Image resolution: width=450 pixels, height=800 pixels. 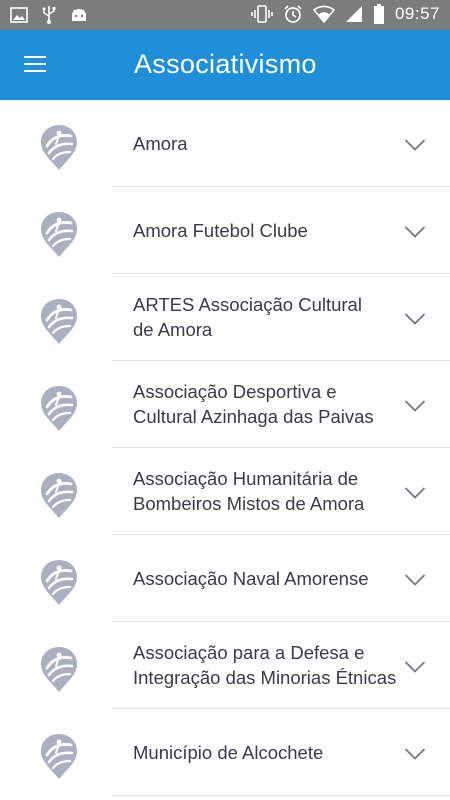 What do you see at coordinates (19, 15) in the screenshot?
I see `image-icon` at bounding box center [19, 15].